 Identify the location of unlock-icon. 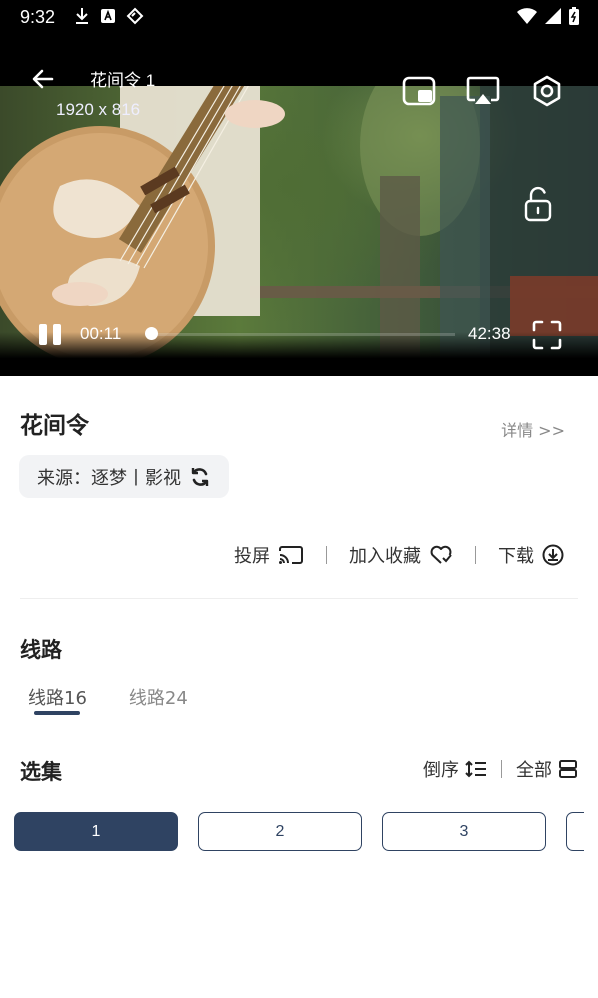
(538, 204).